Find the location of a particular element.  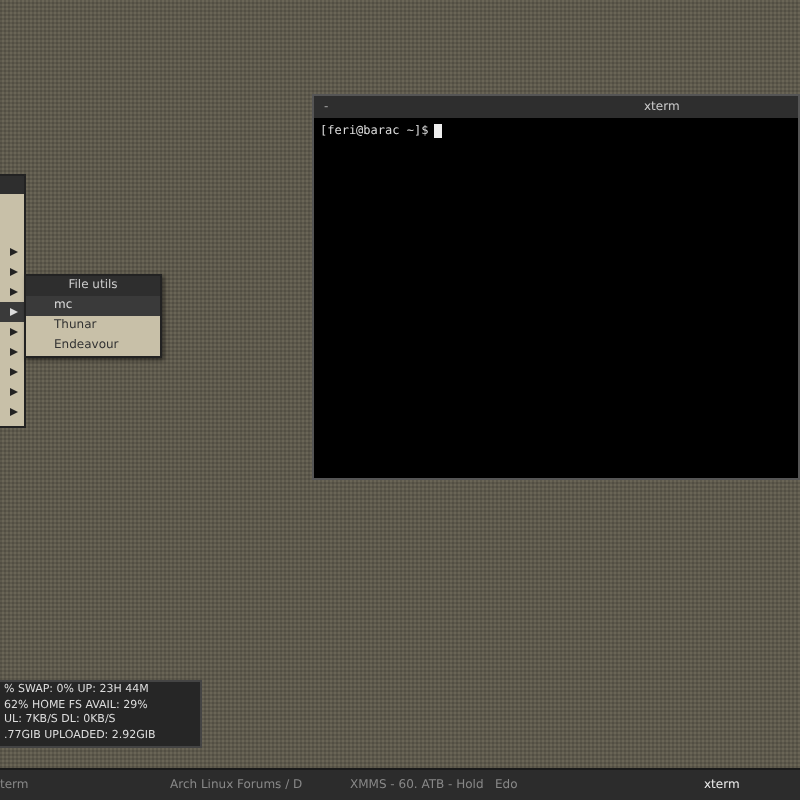

menu-item is located at coordinates (12, 312).